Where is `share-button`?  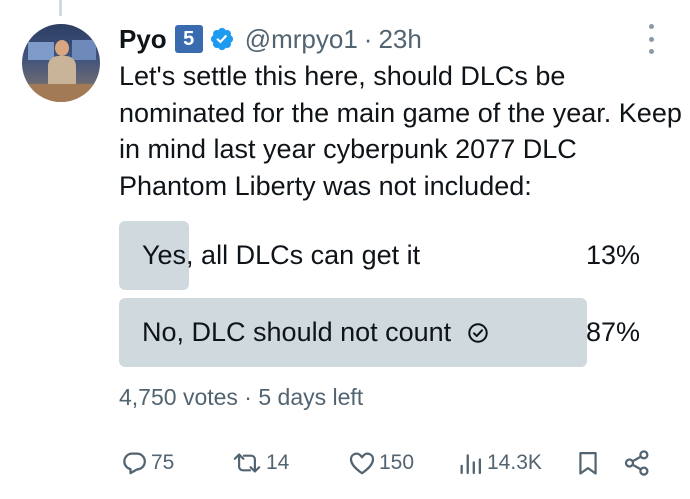 share-button is located at coordinates (637, 463).